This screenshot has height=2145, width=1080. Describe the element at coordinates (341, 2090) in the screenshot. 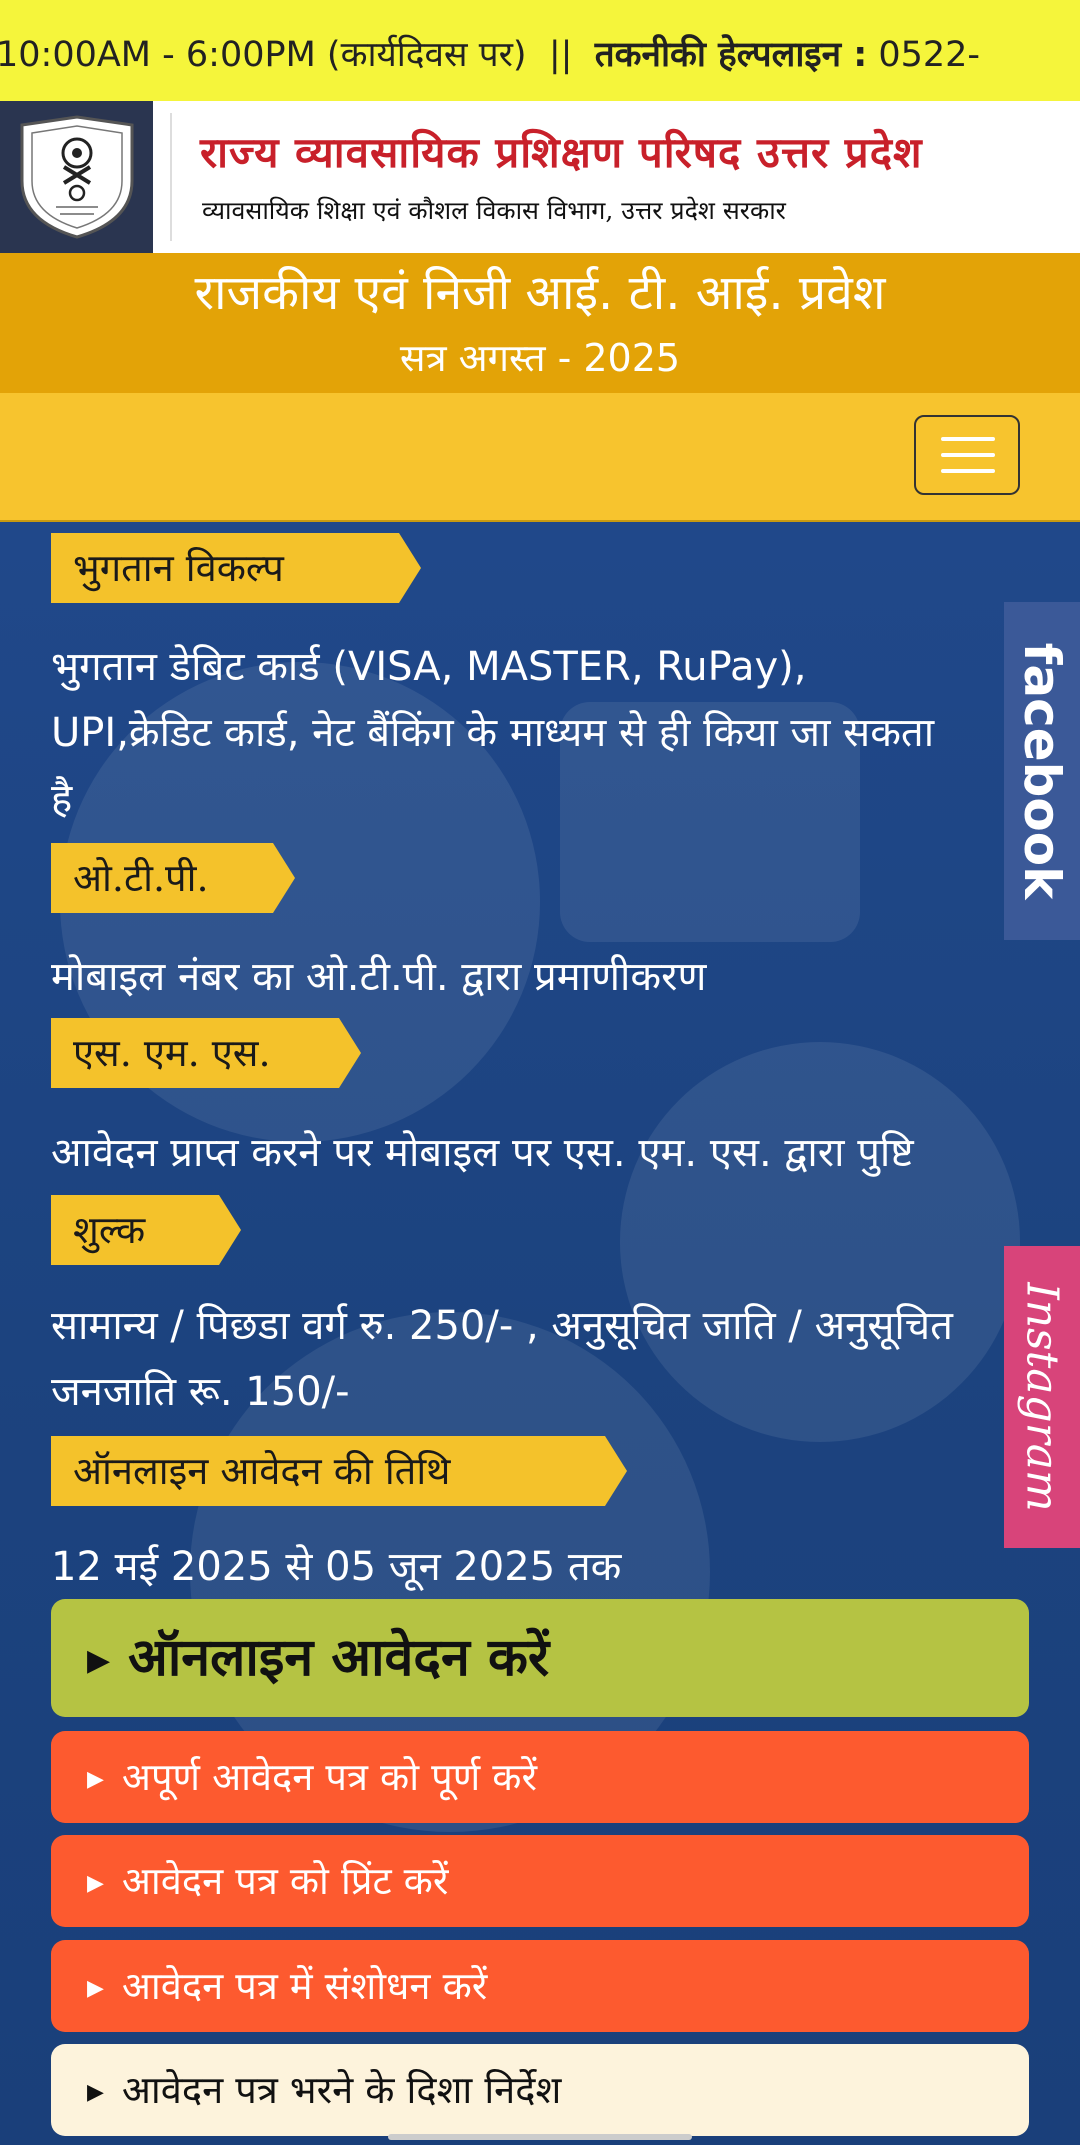

I see `guidelines-label: आवेदन पत्र भरने के दिशा निर्देश` at that location.